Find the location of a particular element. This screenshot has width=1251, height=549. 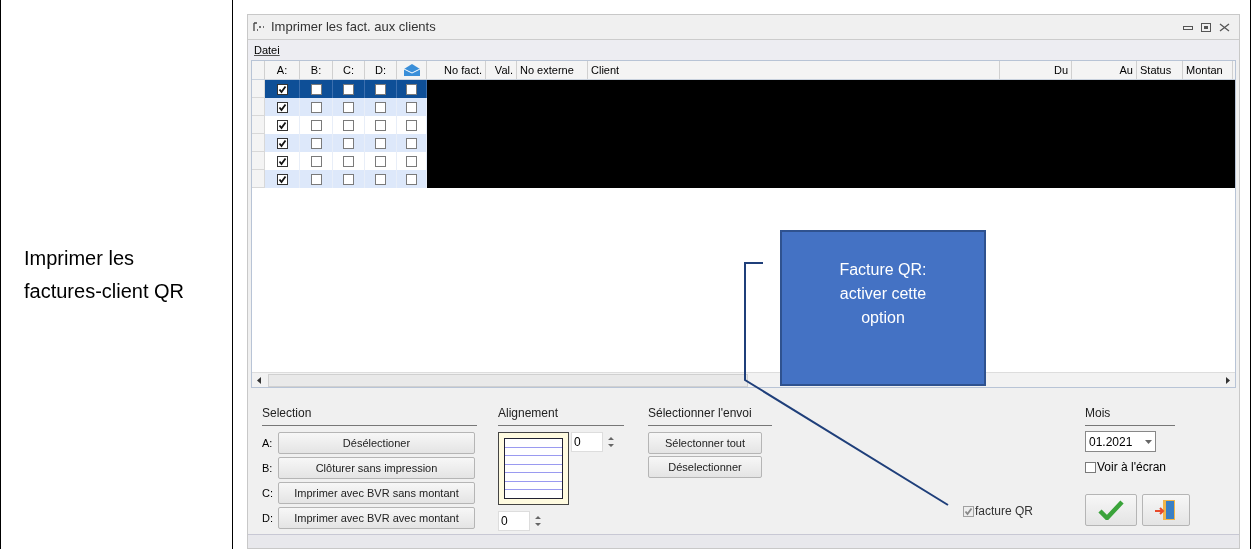

section-title: Alignement is located at coordinates (561, 415).